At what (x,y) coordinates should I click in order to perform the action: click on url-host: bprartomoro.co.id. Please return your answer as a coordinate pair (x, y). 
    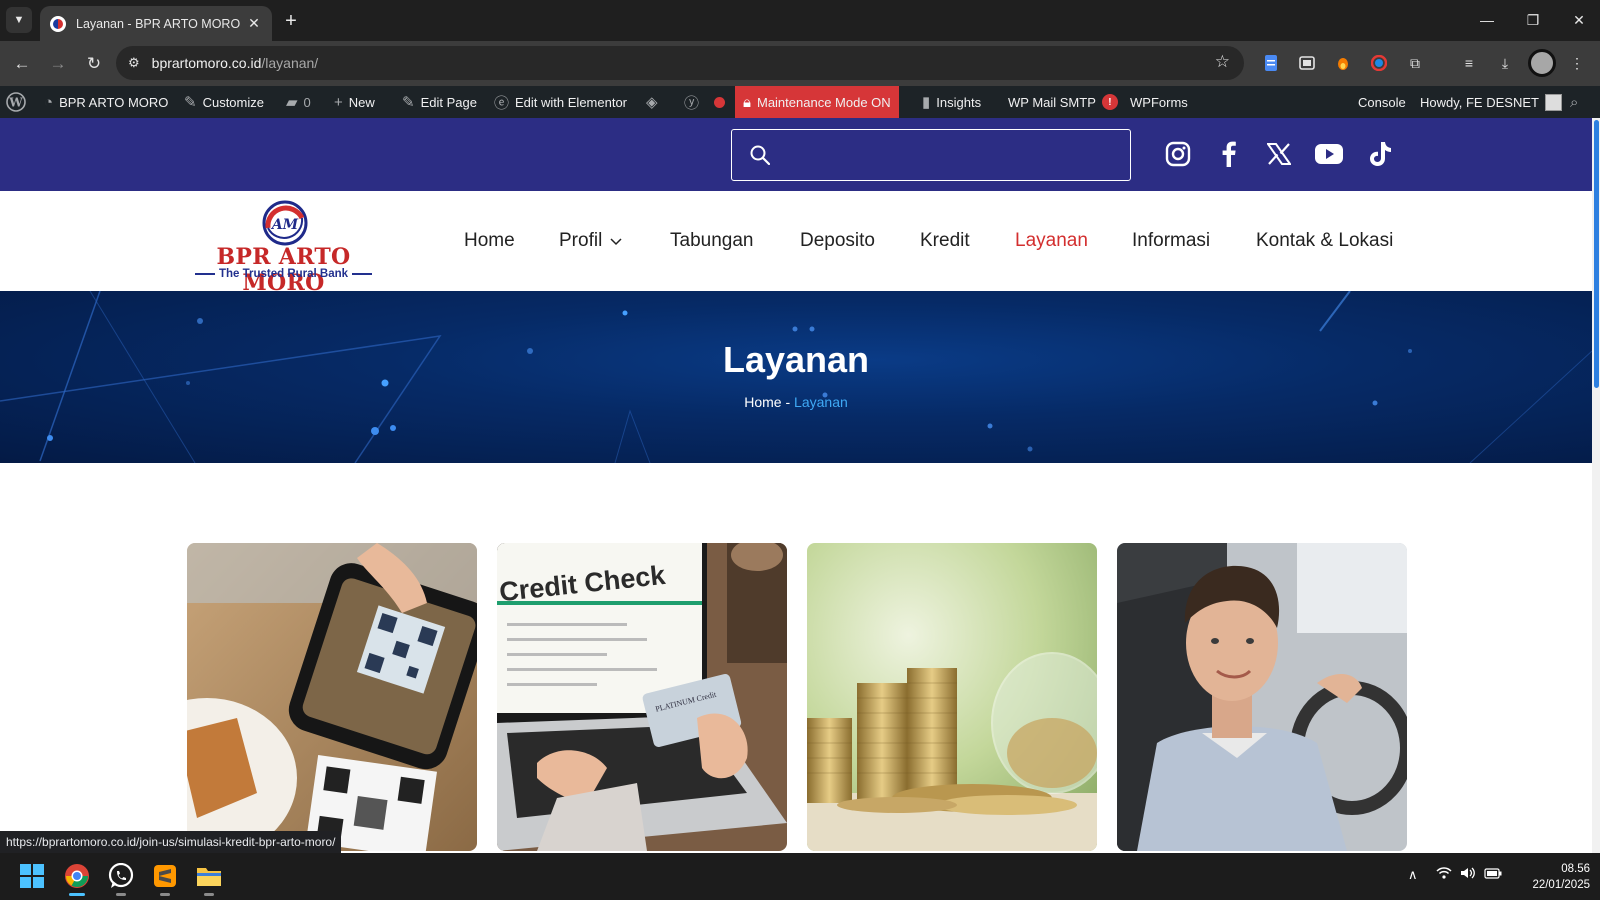
    Looking at the image, I should click on (206, 63).